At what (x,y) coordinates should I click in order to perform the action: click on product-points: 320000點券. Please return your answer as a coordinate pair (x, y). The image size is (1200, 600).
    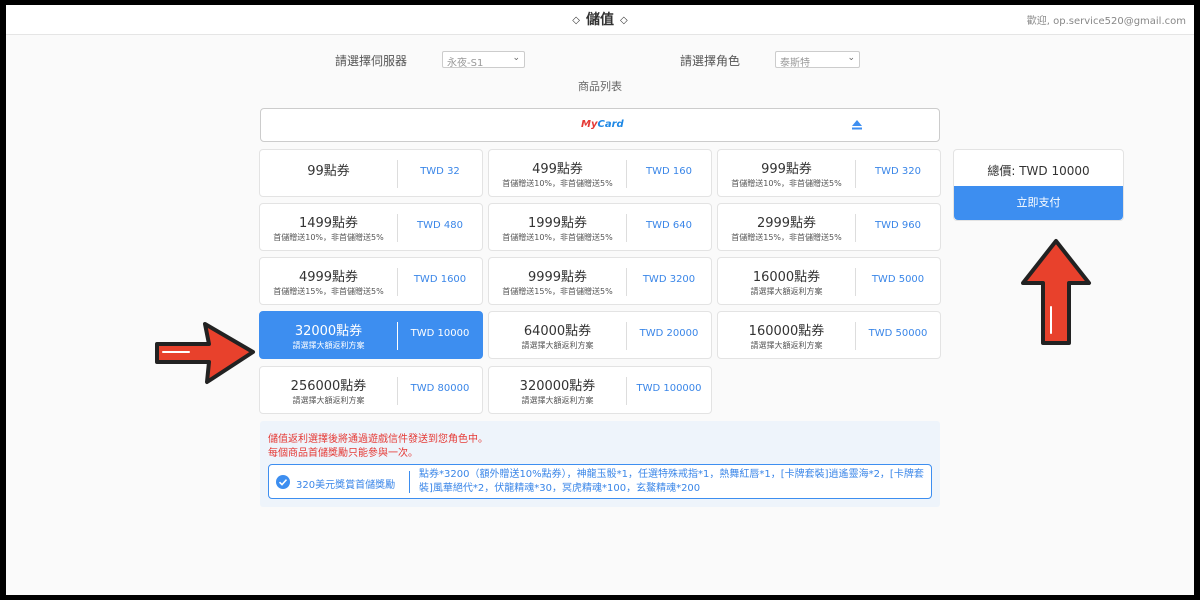
    Looking at the image, I should click on (557, 386).